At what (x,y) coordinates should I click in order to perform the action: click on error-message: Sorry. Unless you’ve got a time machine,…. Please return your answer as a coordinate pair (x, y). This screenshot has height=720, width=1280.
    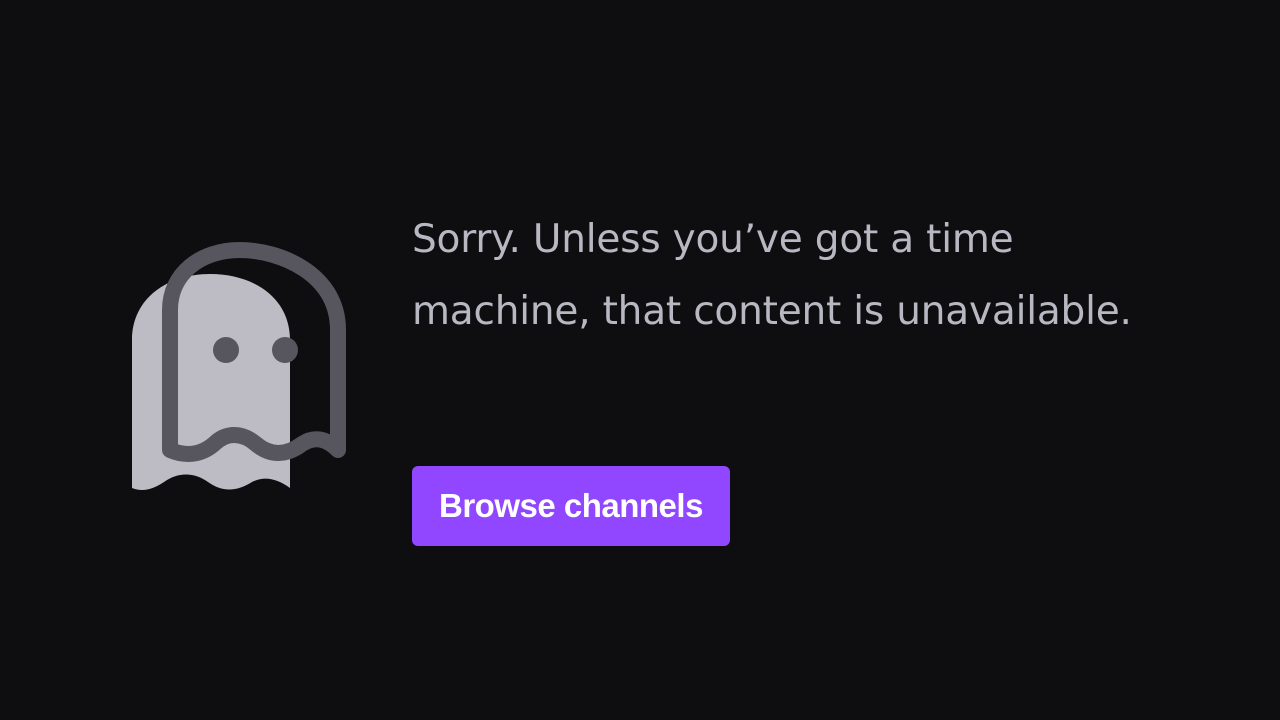
    Looking at the image, I should click on (772, 275).